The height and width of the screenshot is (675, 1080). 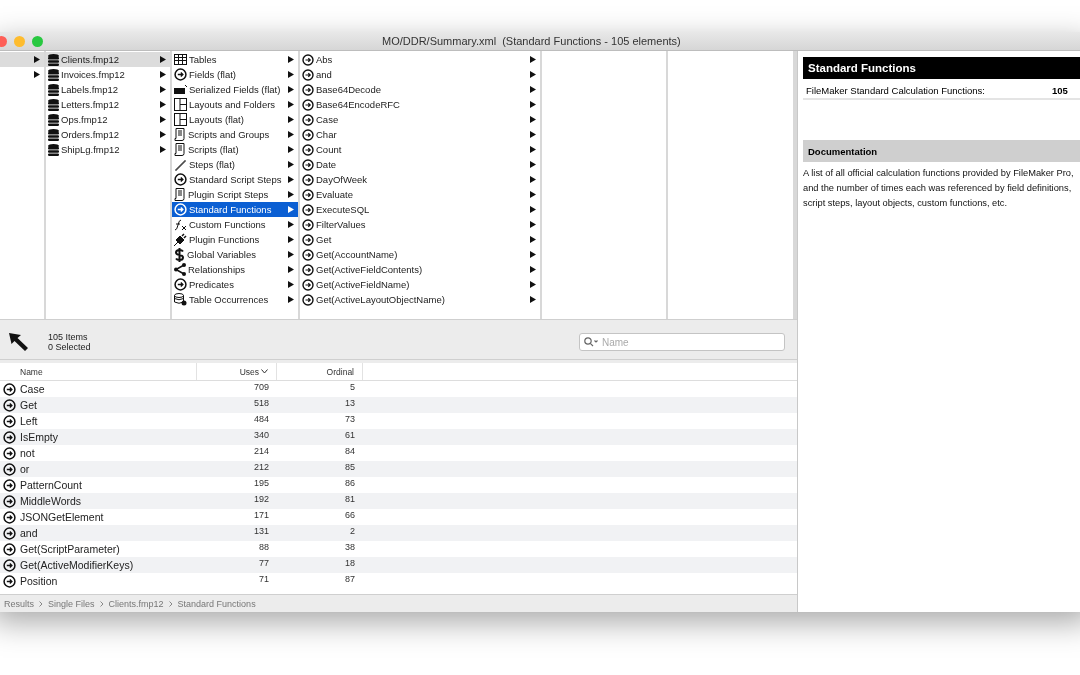 What do you see at coordinates (420, 119) in the screenshot?
I see `function-item: Case` at bounding box center [420, 119].